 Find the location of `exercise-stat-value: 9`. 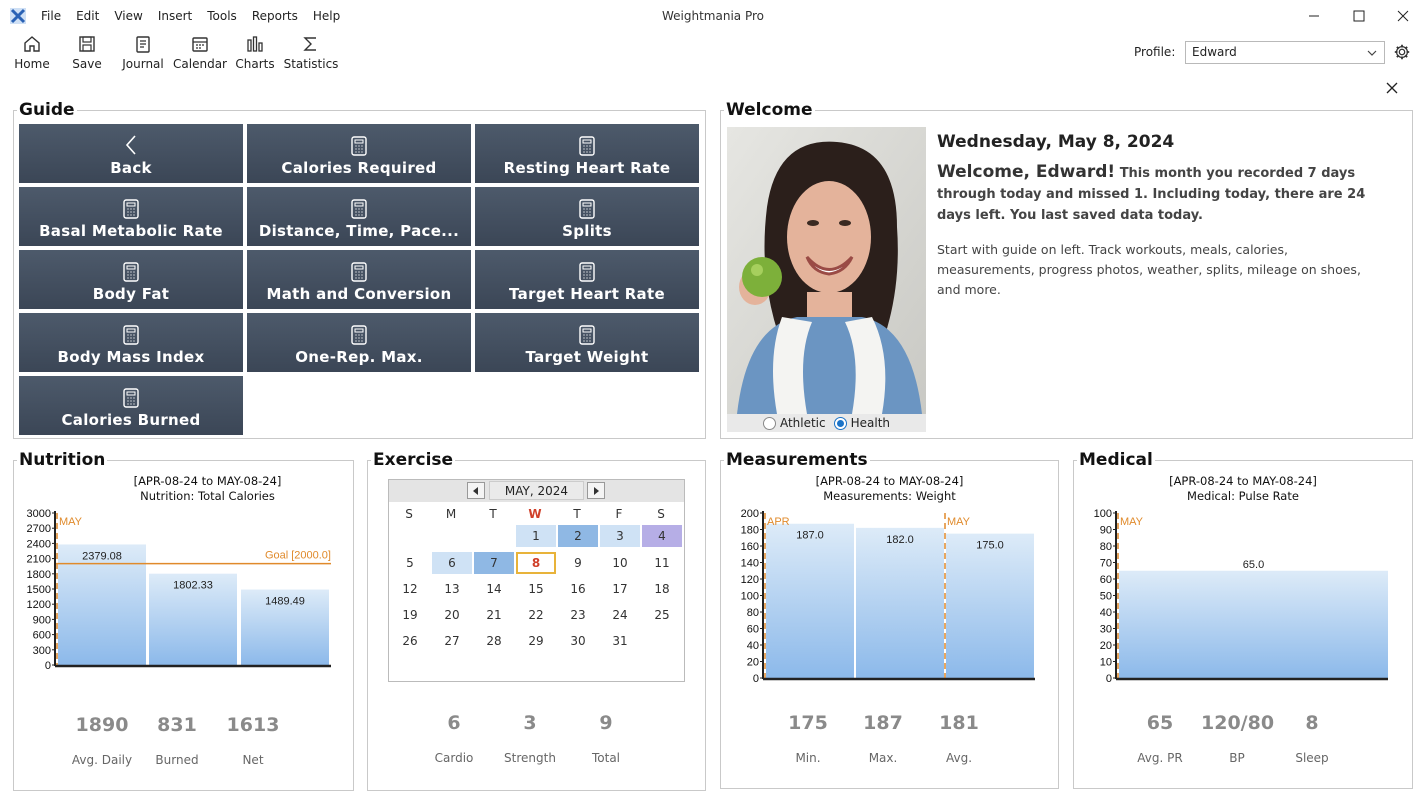

exercise-stat-value: 9 is located at coordinates (606, 723).